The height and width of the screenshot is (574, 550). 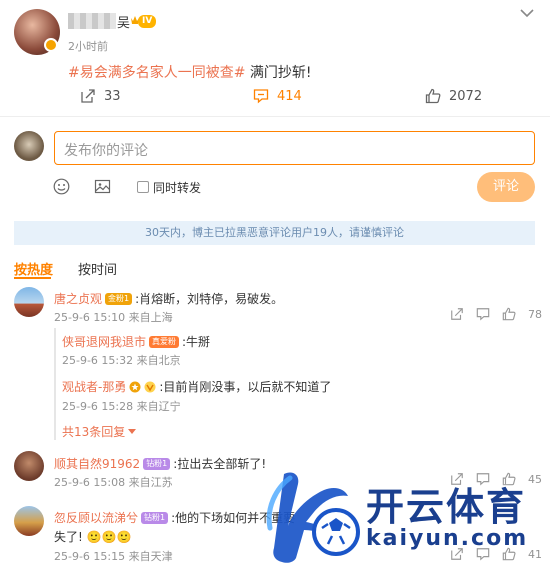 What do you see at coordinates (446, 507) in the screenshot?
I see `watermark-brand: 开云体育` at bounding box center [446, 507].